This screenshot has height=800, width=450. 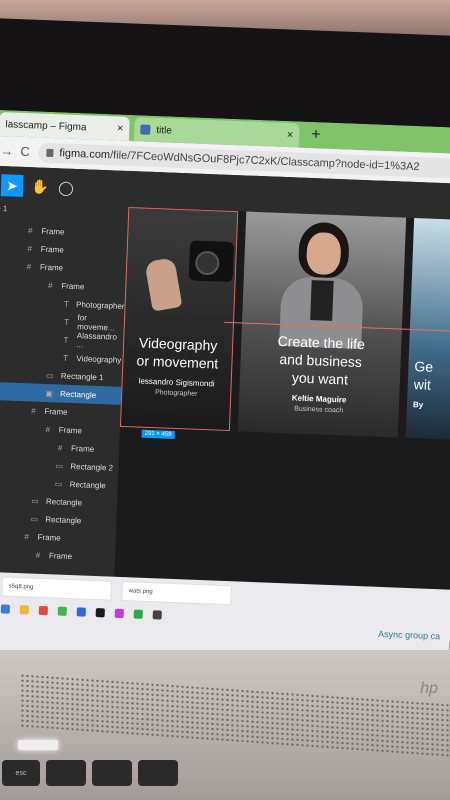 What do you see at coordinates (12, 185) in the screenshot?
I see `move-tool-icon: ➤` at bounding box center [12, 185].